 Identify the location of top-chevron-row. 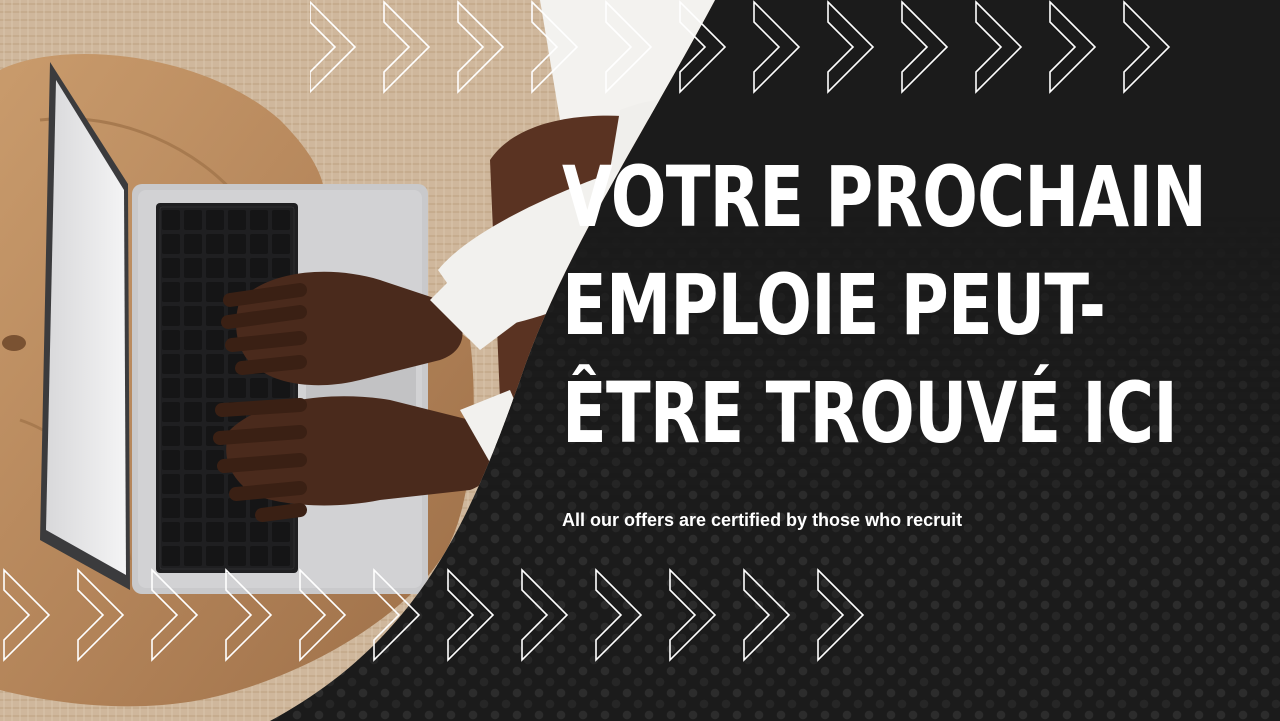
(760, 50).